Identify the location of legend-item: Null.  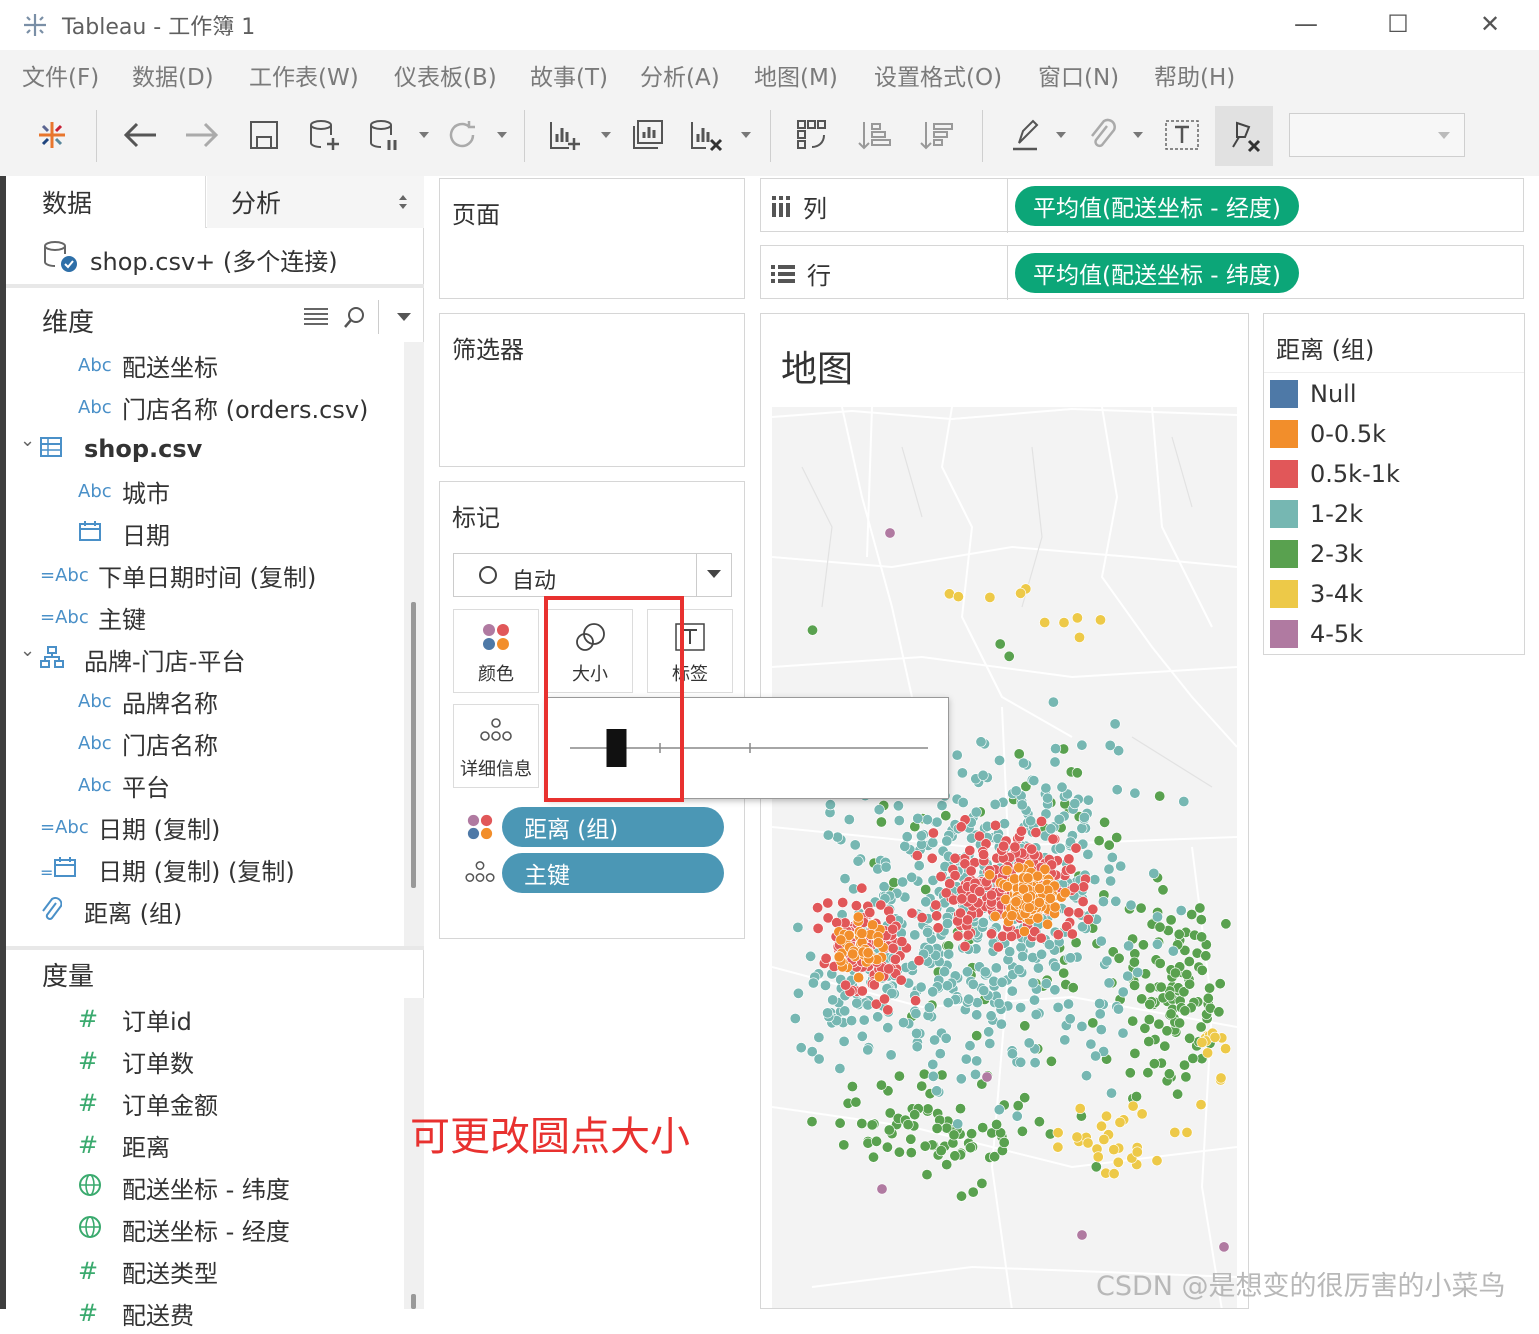
(1313, 394).